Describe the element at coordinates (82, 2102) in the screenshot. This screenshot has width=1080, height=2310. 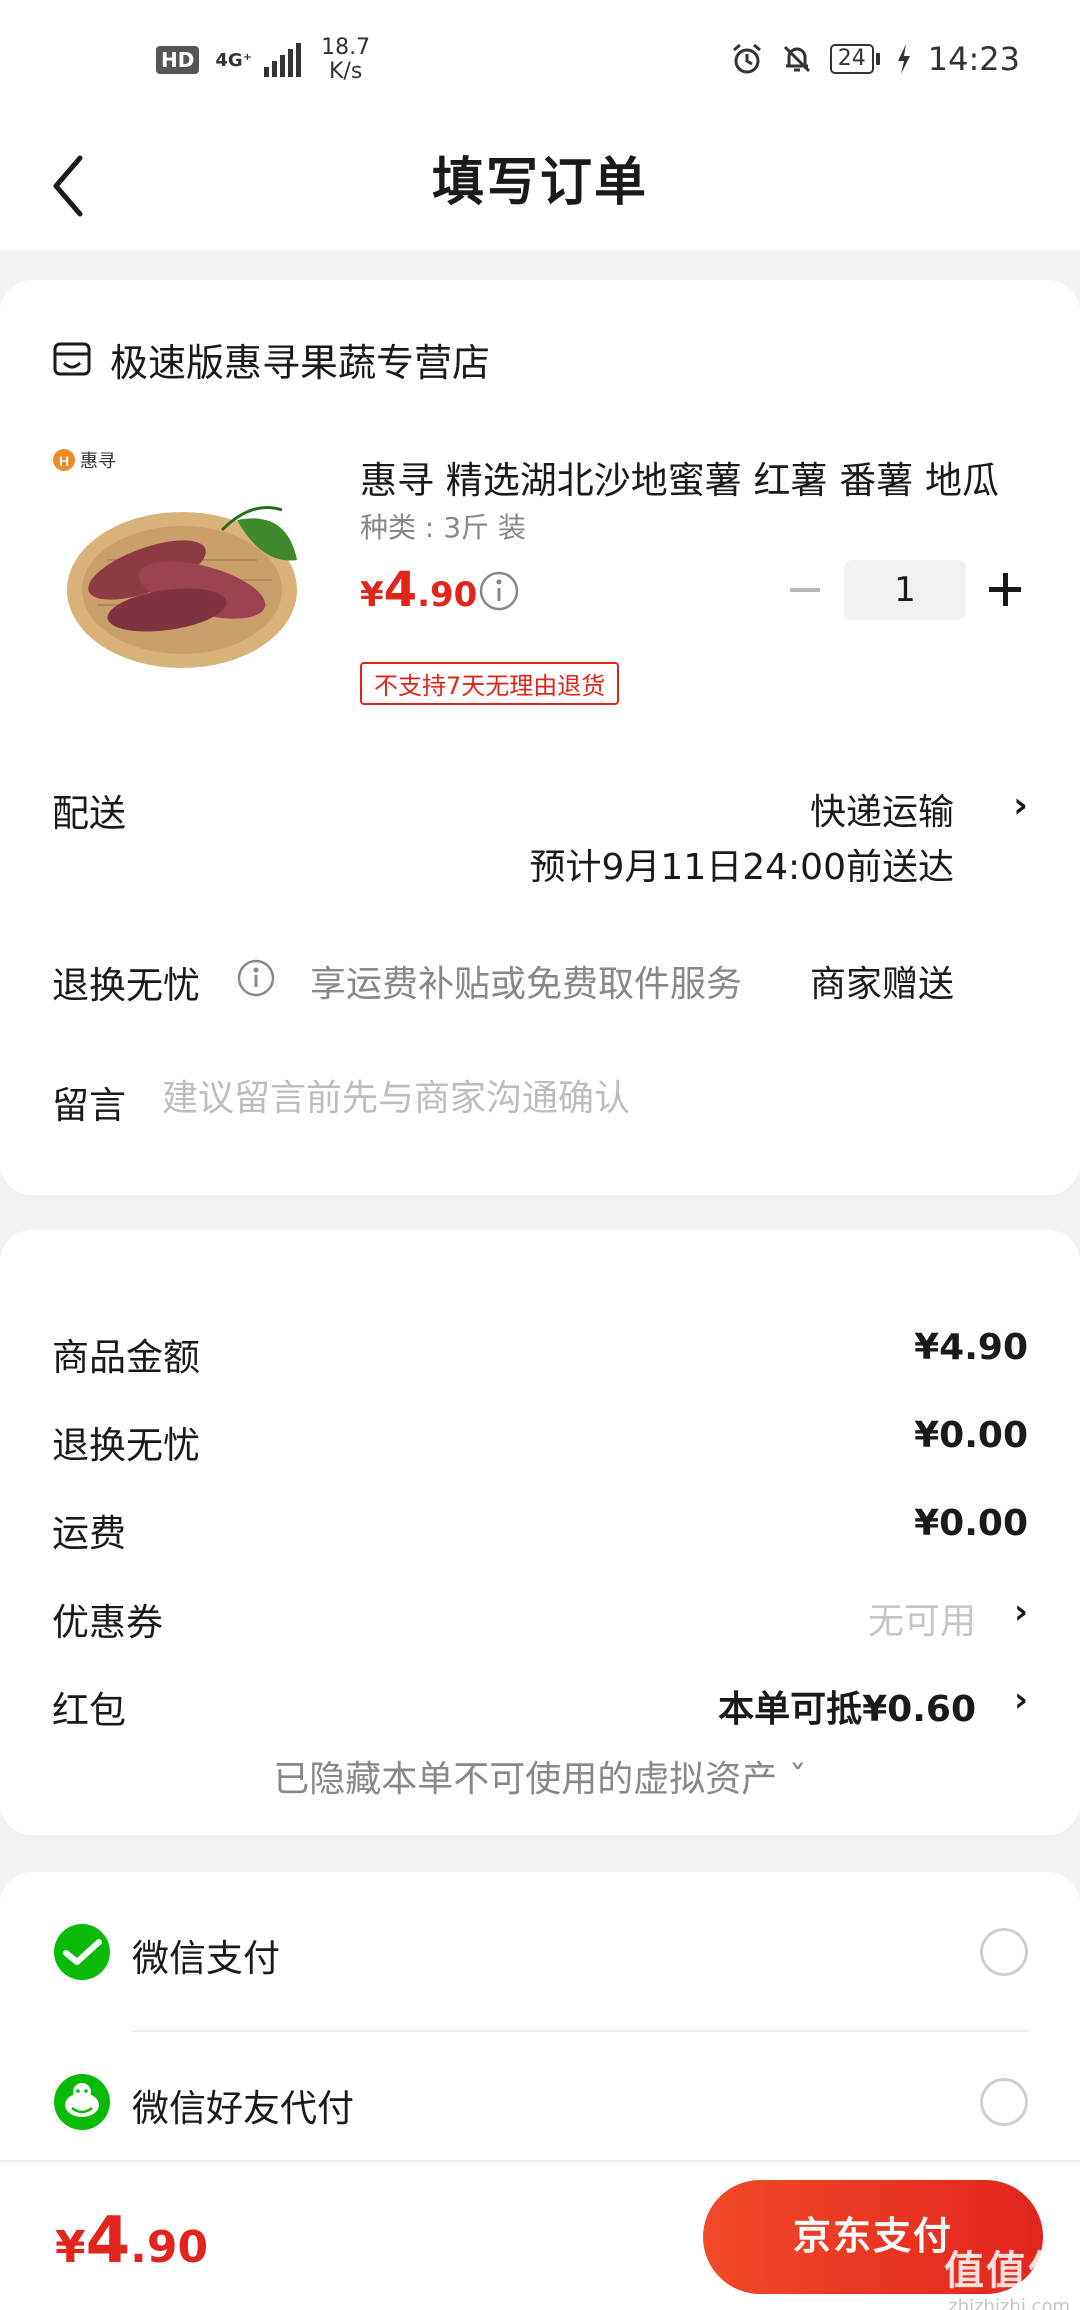
I see `wechat-friend-pay-icon` at that location.